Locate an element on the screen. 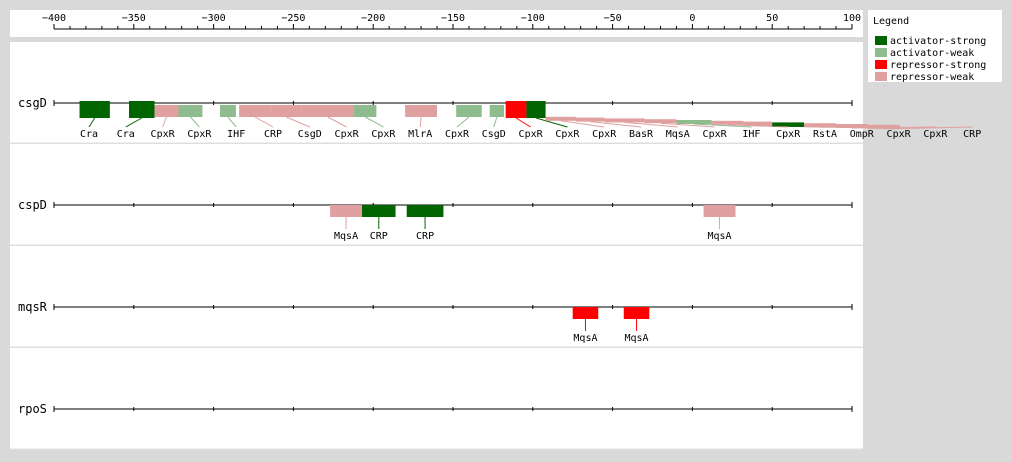  axis-tick-label: 100 is located at coordinates (852, 18).